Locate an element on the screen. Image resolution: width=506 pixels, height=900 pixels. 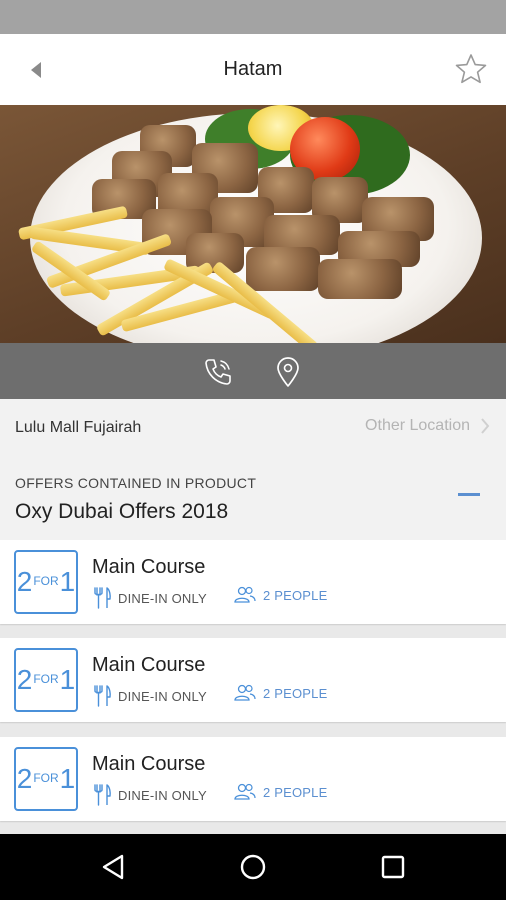
system-nav-bar is located at coordinates (253, 867).